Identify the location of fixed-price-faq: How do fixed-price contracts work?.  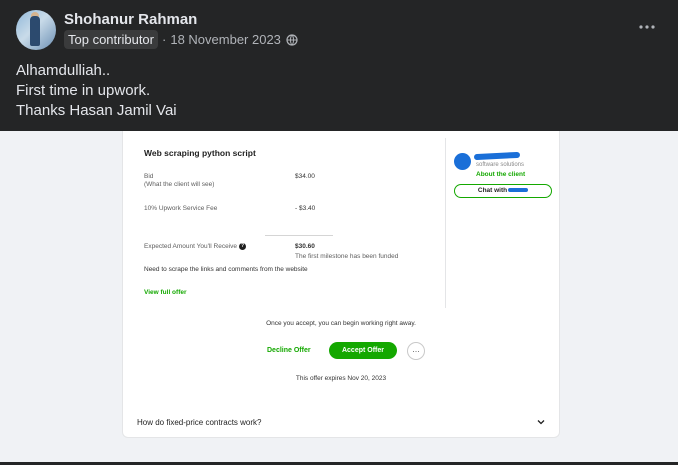
(199, 422).